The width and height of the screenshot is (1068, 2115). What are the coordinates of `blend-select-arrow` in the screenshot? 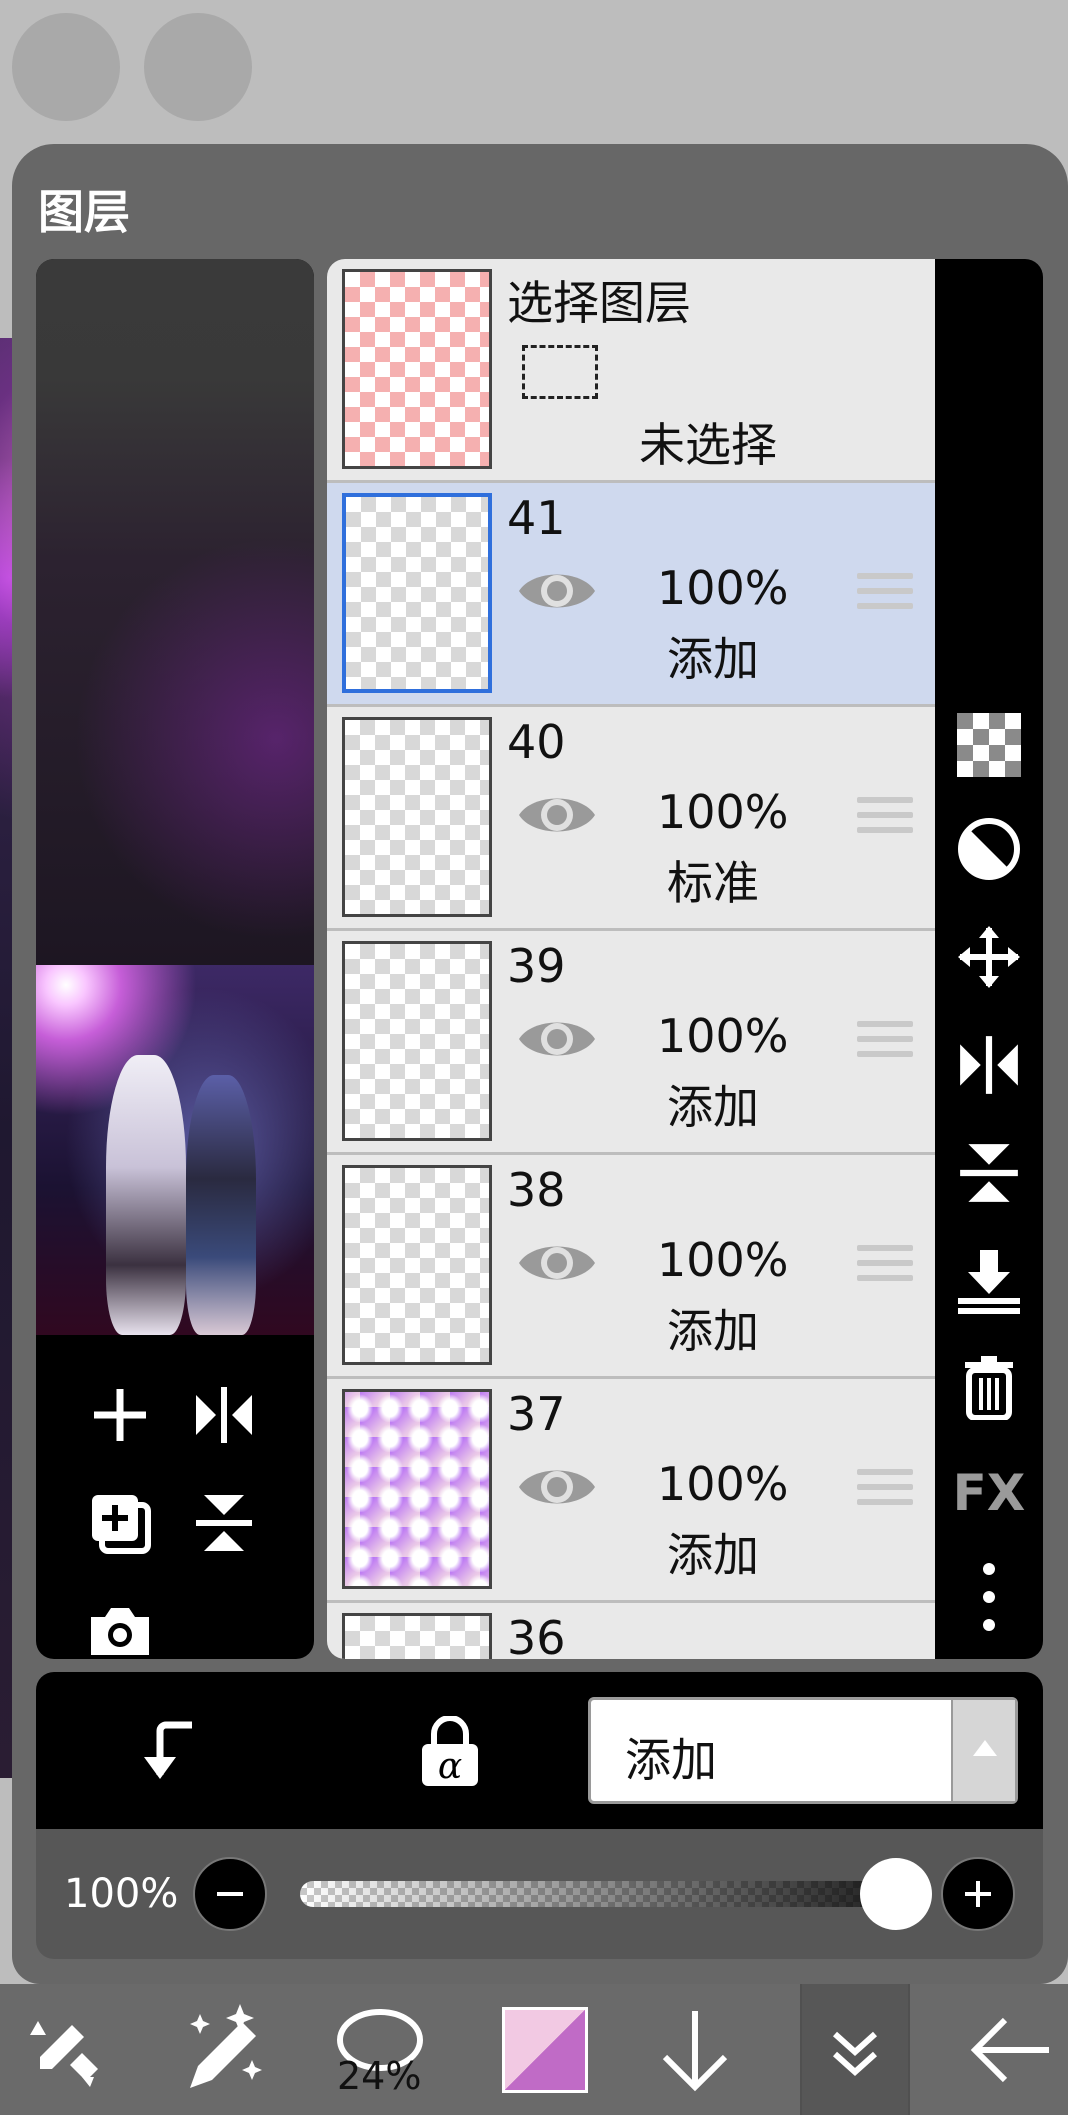 It's located at (983, 1750).